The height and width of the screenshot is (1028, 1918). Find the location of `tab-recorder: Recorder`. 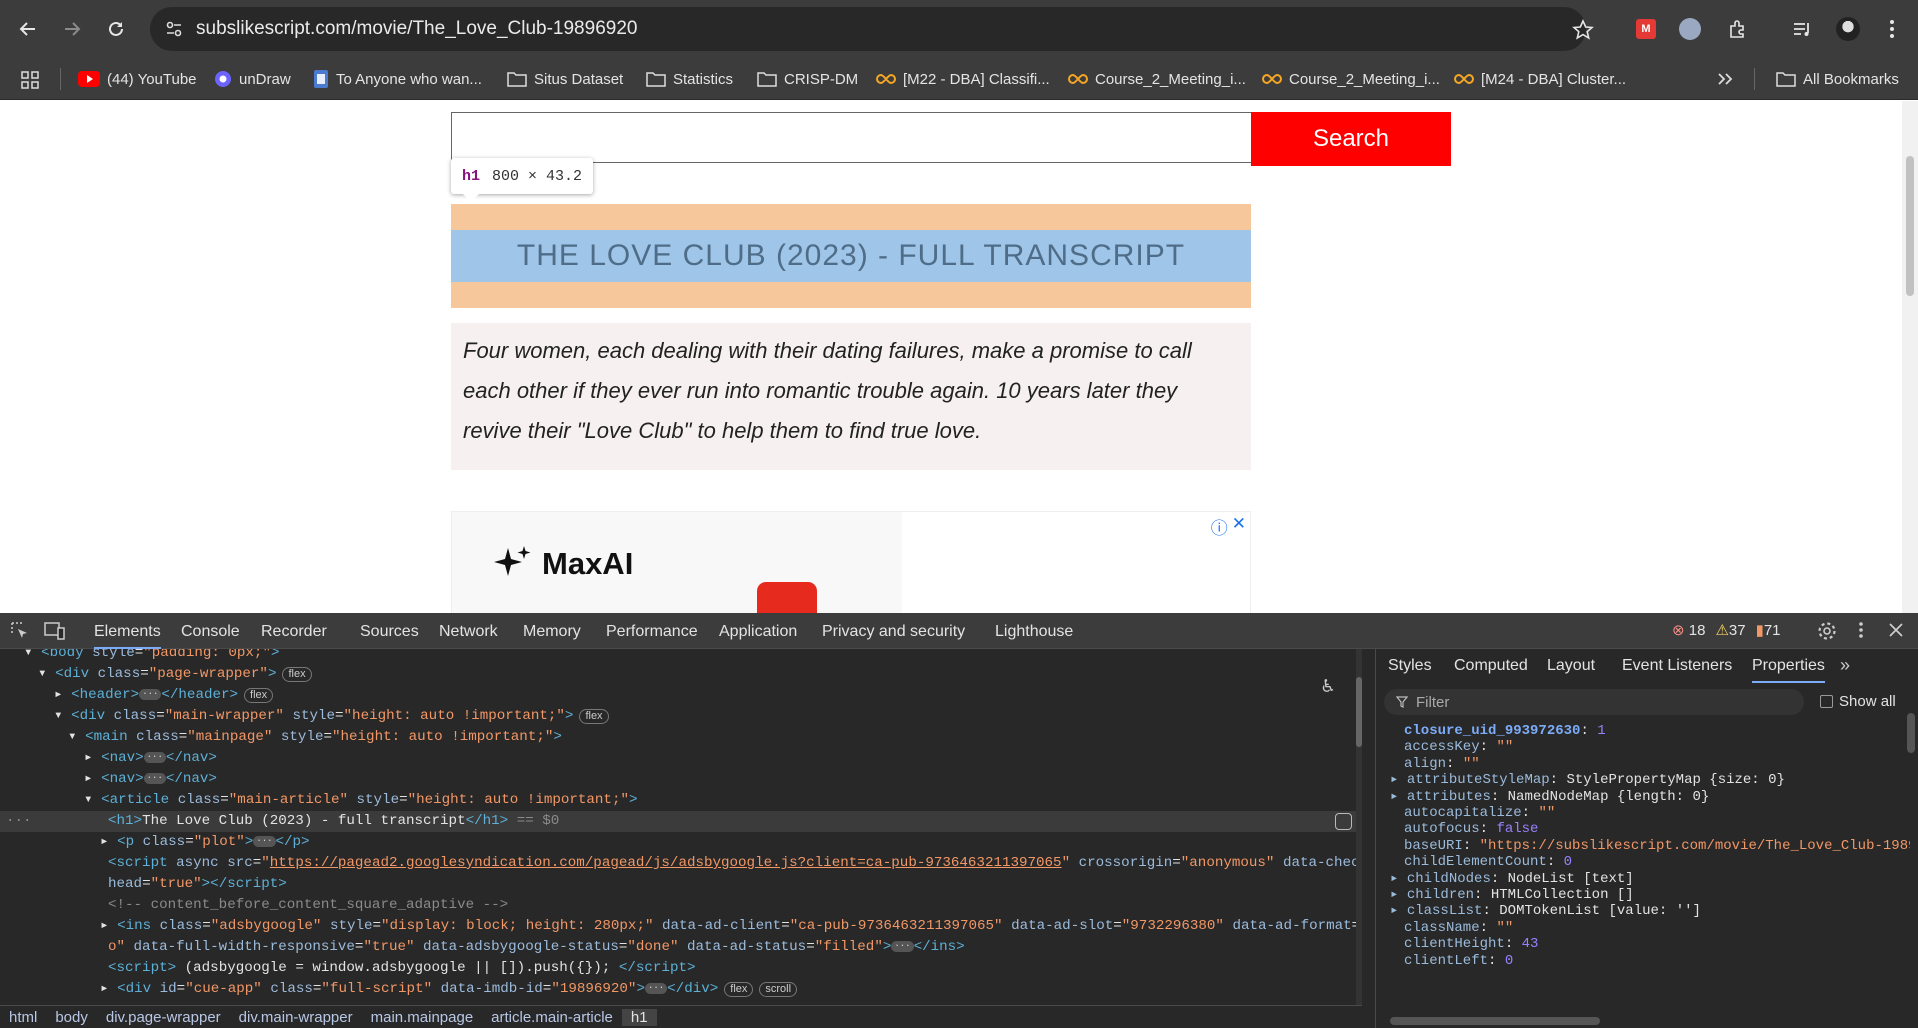

tab-recorder: Recorder is located at coordinates (294, 631).